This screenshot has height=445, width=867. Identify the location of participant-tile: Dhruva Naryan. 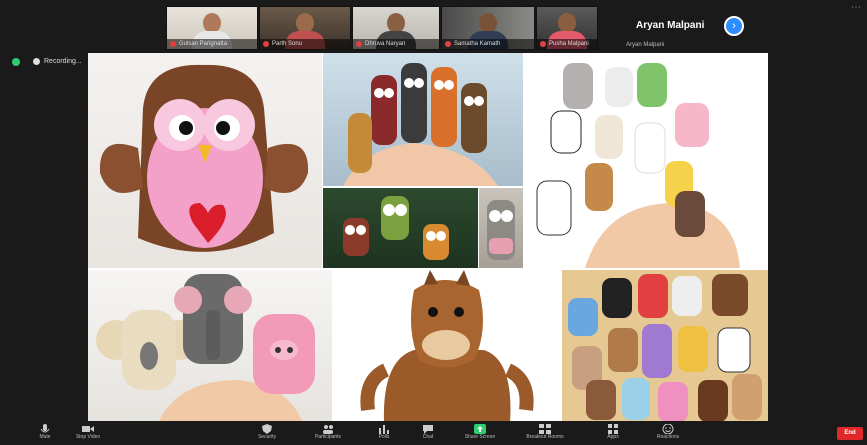
(396, 28).